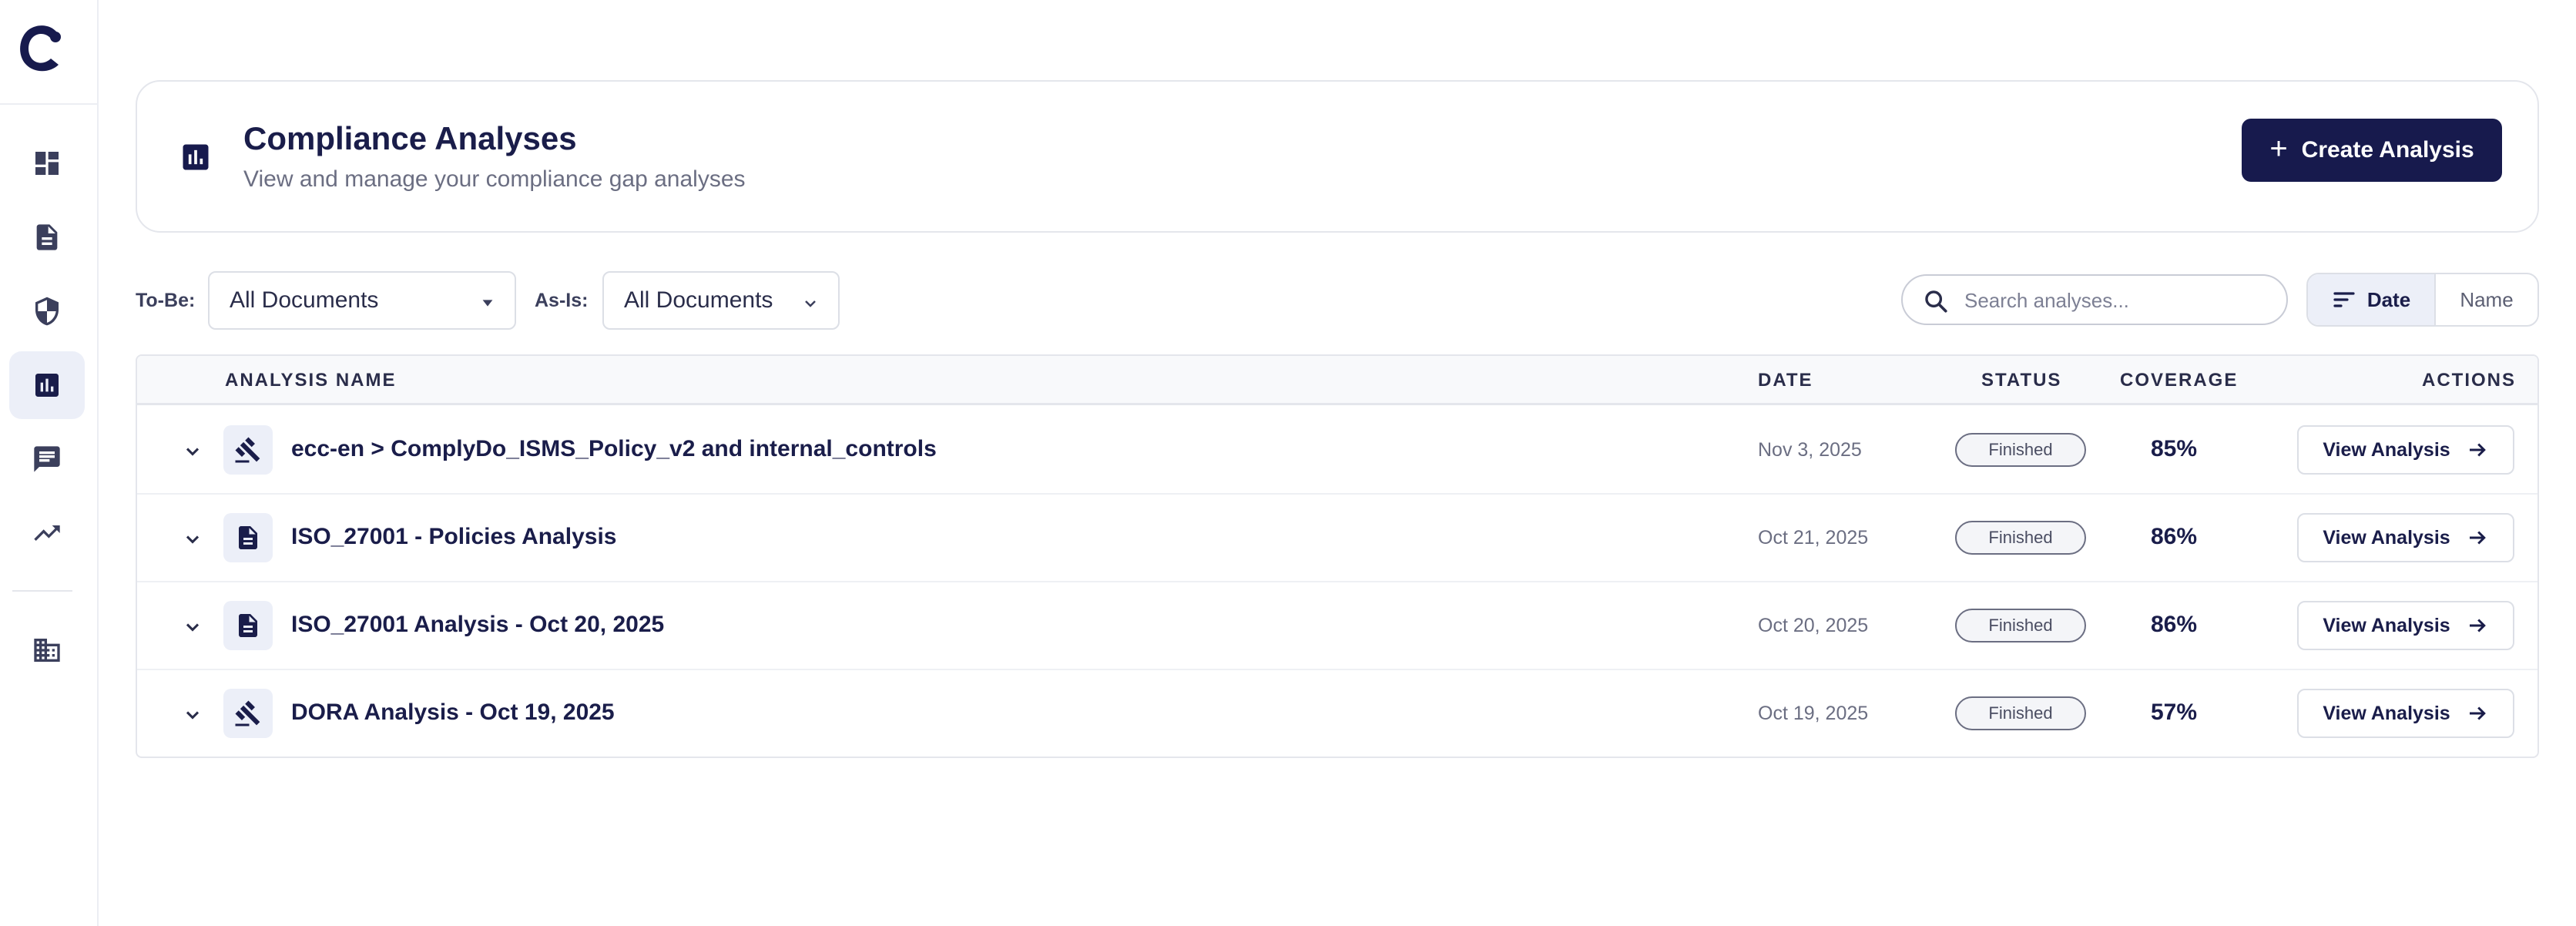 This screenshot has width=2576, height=926. What do you see at coordinates (810, 303) in the screenshot?
I see `chevron-down-icon` at bounding box center [810, 303].